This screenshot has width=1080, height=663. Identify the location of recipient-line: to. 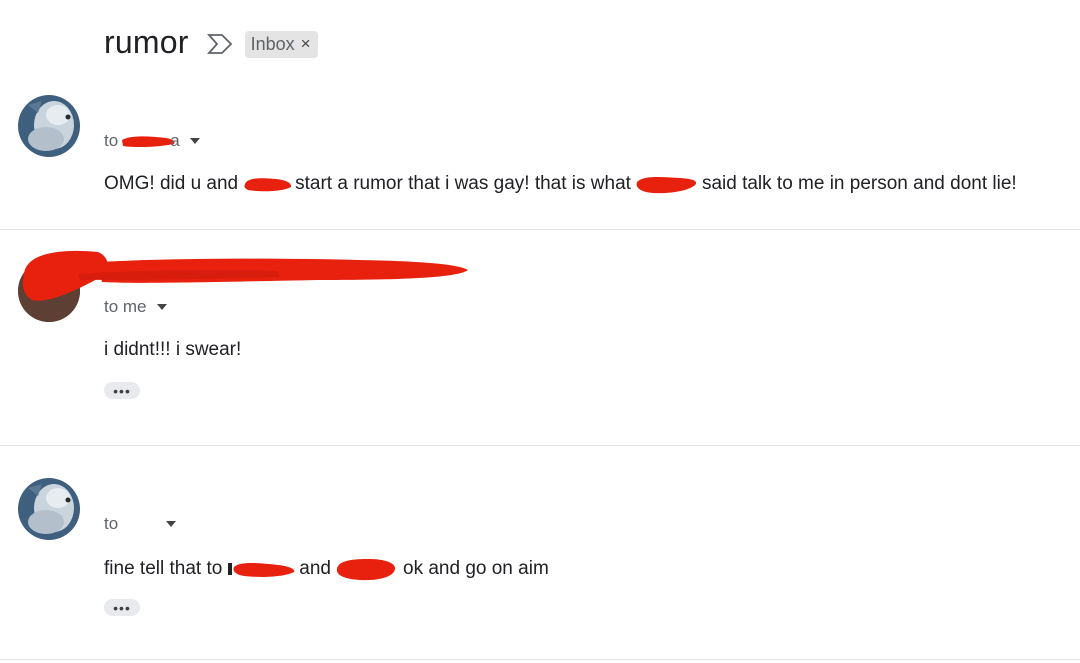
(140, 524).